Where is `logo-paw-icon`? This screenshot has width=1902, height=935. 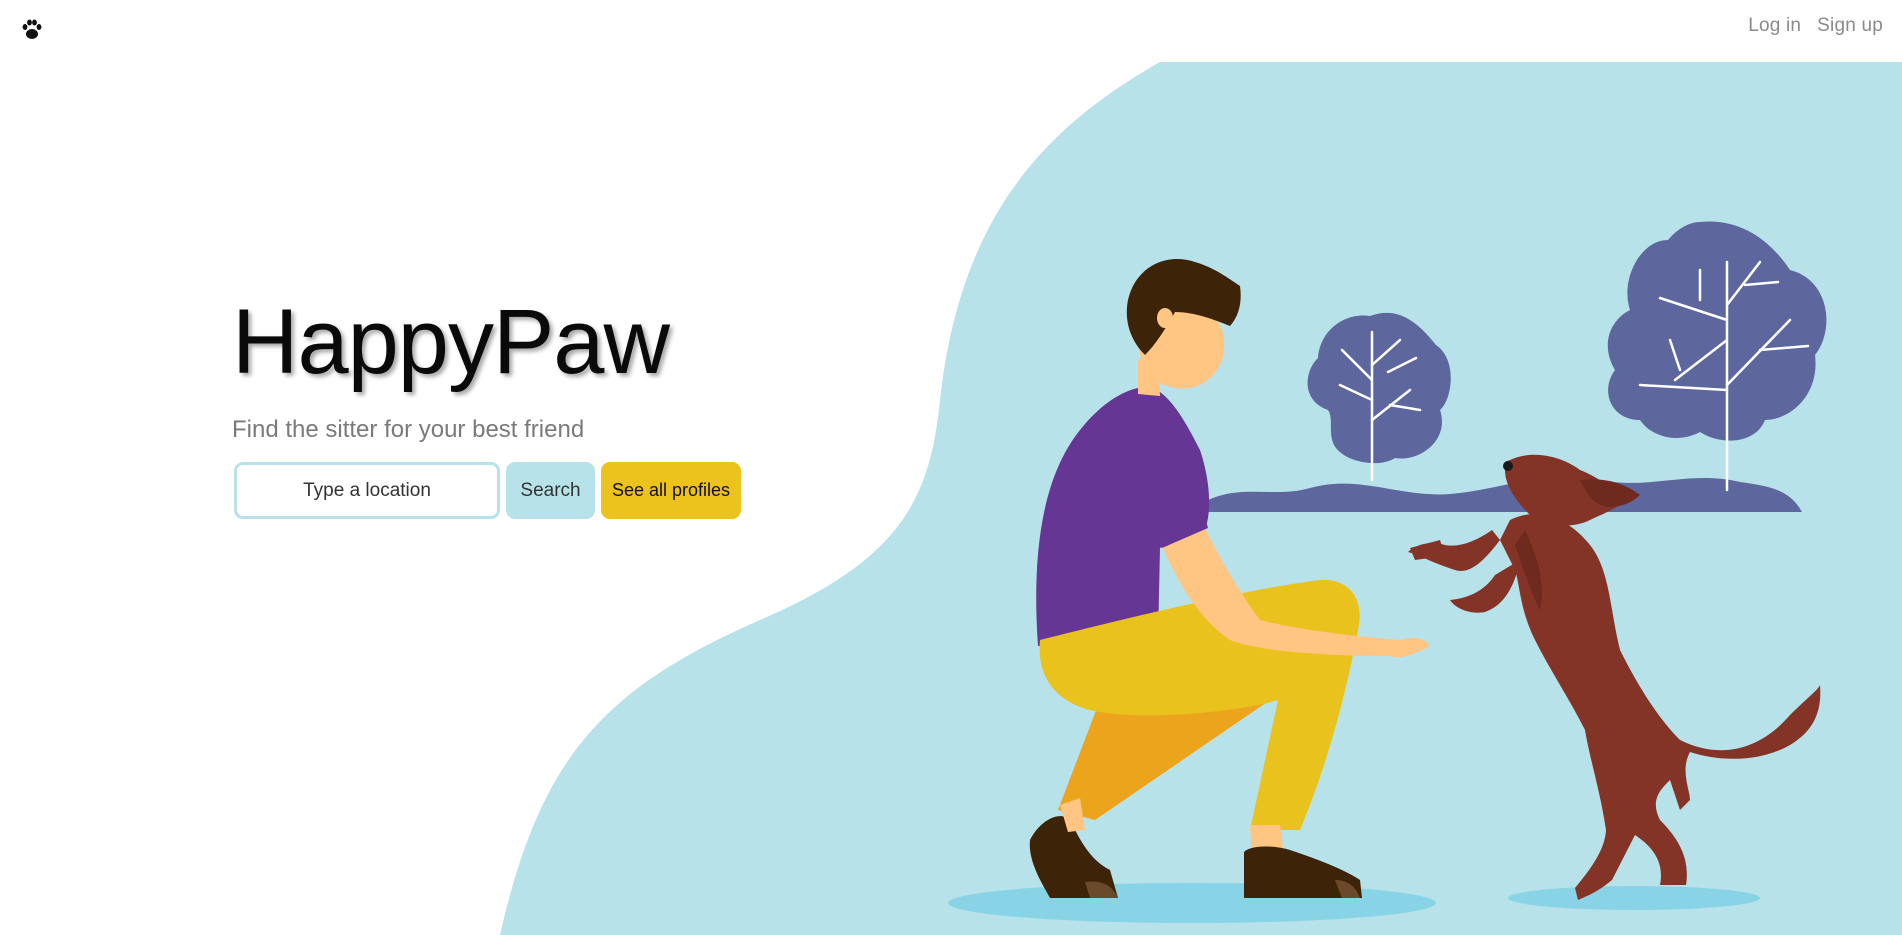
logo-paw-icon is located at coordinates (32, 30).